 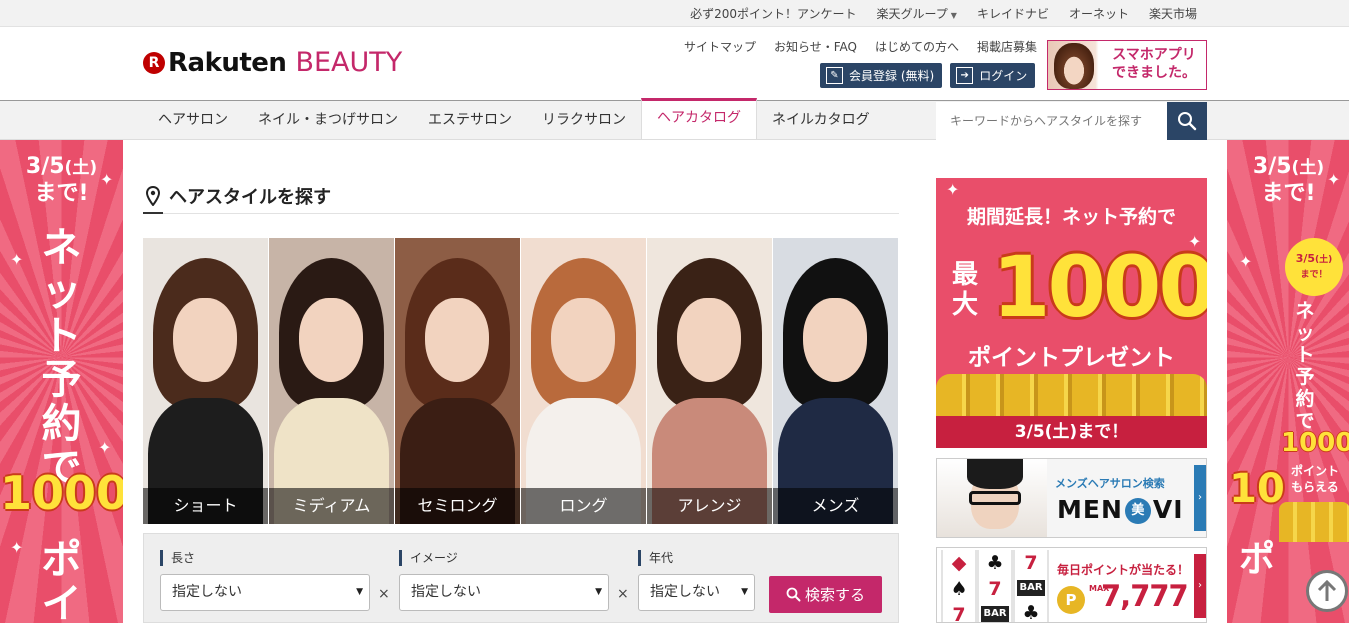 I want to click on nav-tab-nail-catalog: ネイルカタログ, so click(x=821, y=120).